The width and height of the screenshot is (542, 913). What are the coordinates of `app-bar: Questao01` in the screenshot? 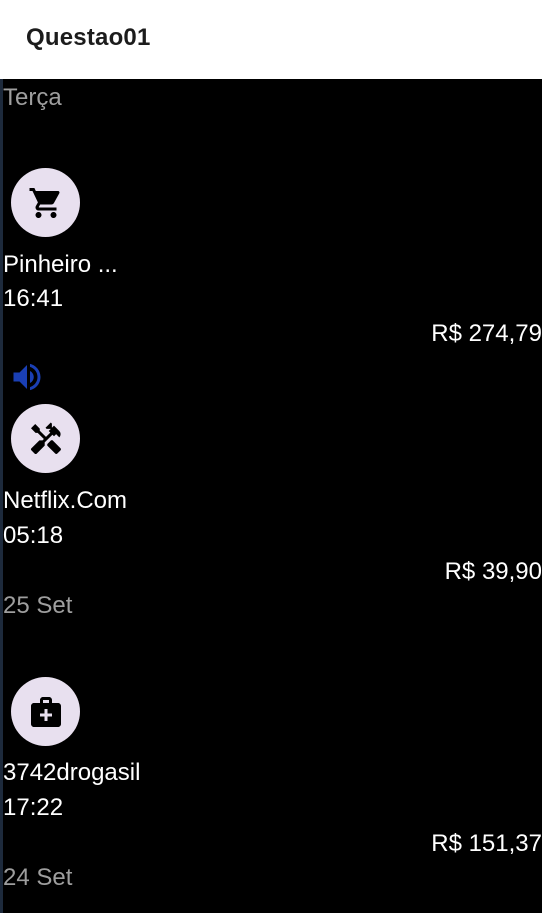 It's located at (271, 39).